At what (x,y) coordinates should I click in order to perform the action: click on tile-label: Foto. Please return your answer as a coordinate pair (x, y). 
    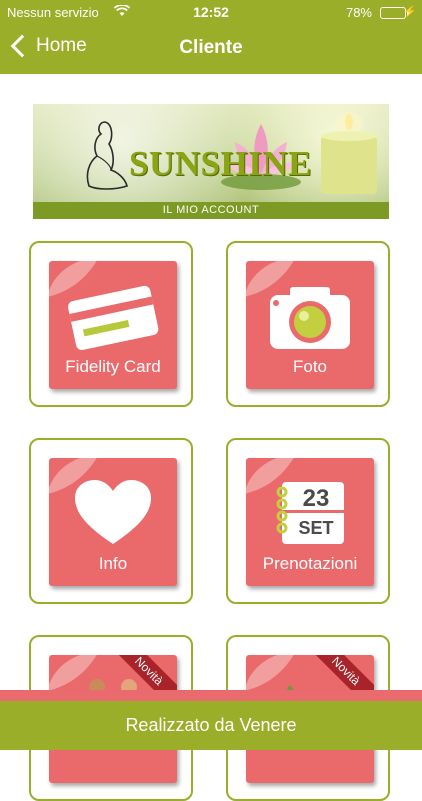
    Looking at the image, I should click on (310, 366).